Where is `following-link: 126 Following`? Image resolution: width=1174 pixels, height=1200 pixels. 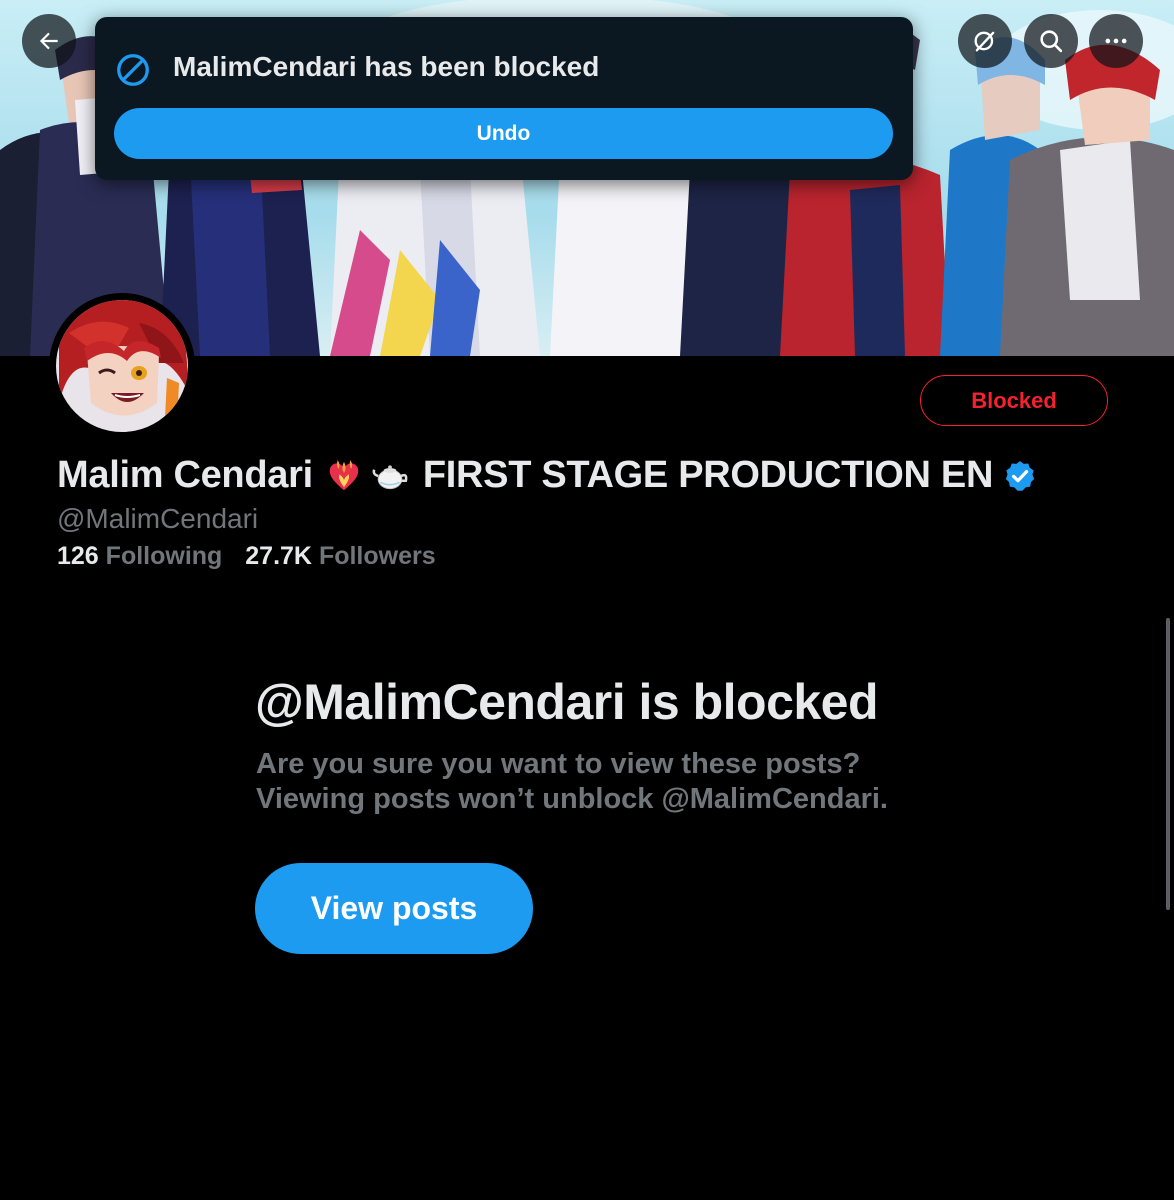 following-link: 126 Following is located at coordinates (139, 556).